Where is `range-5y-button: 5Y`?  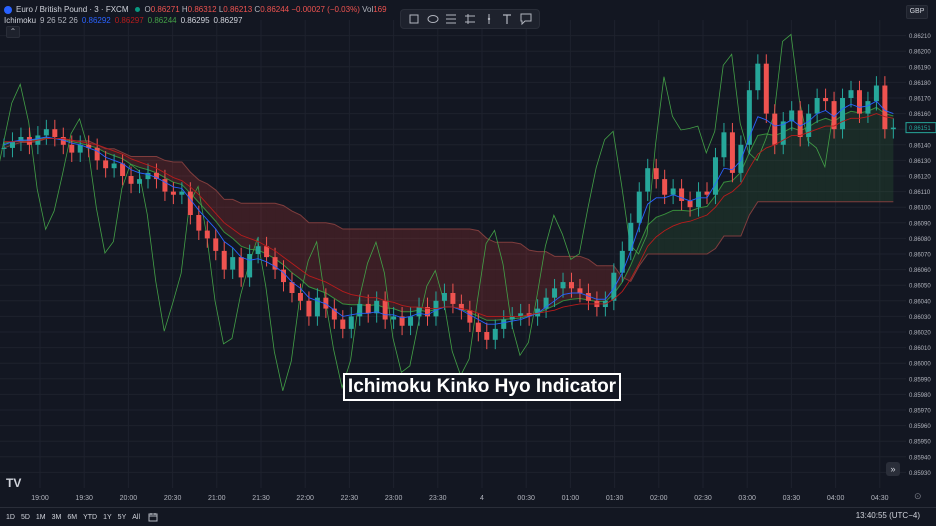
range-5y-button: 5Y is located at coordinates (122, 517).